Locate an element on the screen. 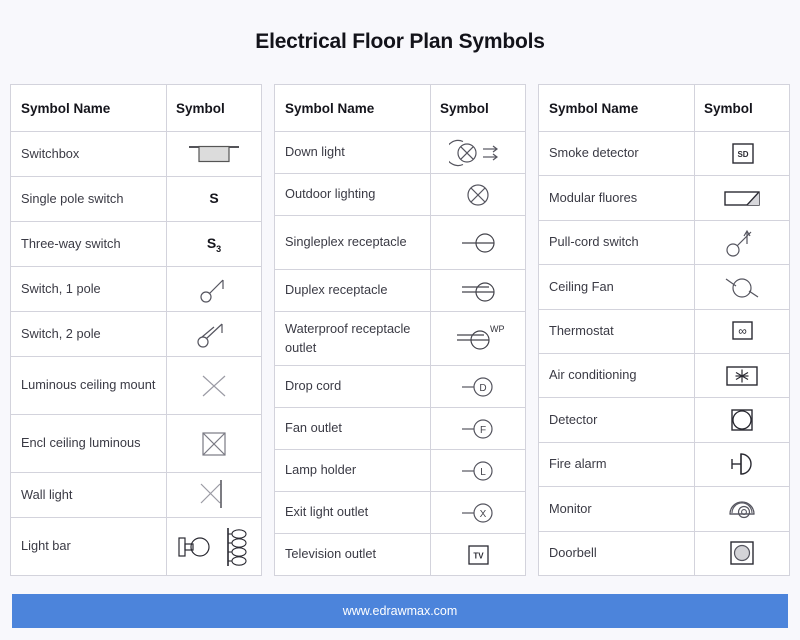 This screenshot has height=640, width=800. symbol-name-label: Duplex receptacle is located at coordinates (352, 290).